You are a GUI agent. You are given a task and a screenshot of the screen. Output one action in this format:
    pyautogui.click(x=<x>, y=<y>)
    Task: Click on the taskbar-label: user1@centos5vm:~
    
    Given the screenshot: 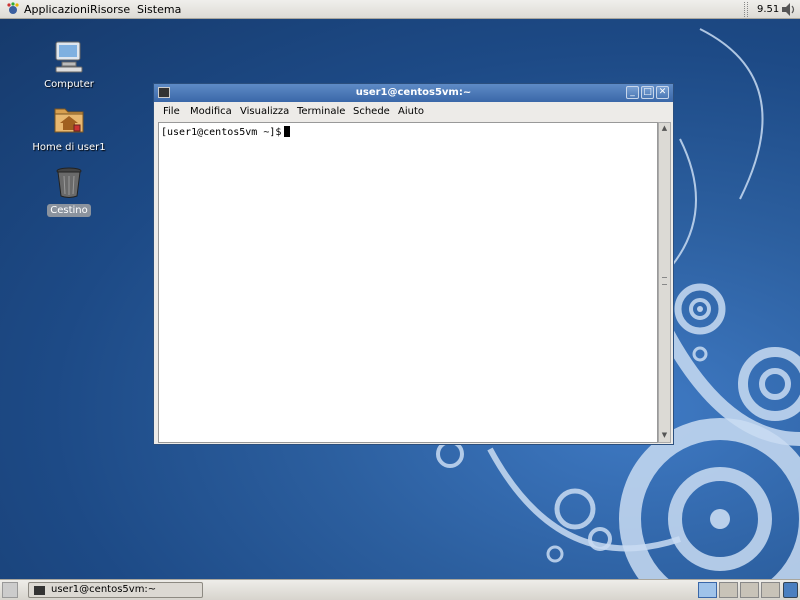 What is the action you would take?
    pyautogui.click(x=104, y=589)
    